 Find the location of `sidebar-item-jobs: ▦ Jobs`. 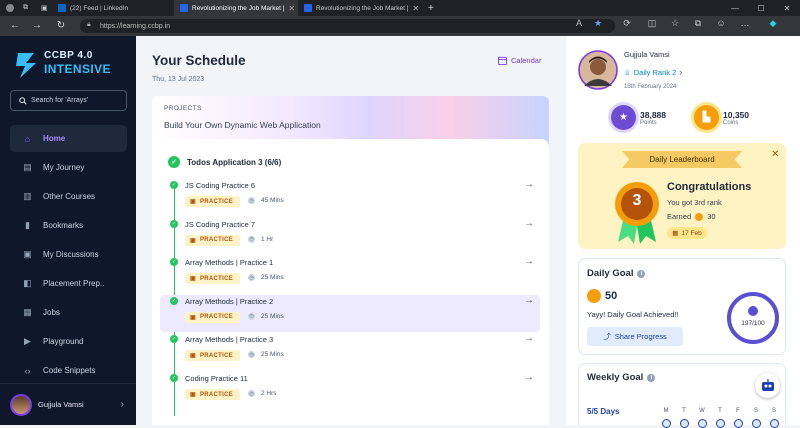

sidebar-item-jobs: ▦ Jobs is located at coordinates (68, 312).